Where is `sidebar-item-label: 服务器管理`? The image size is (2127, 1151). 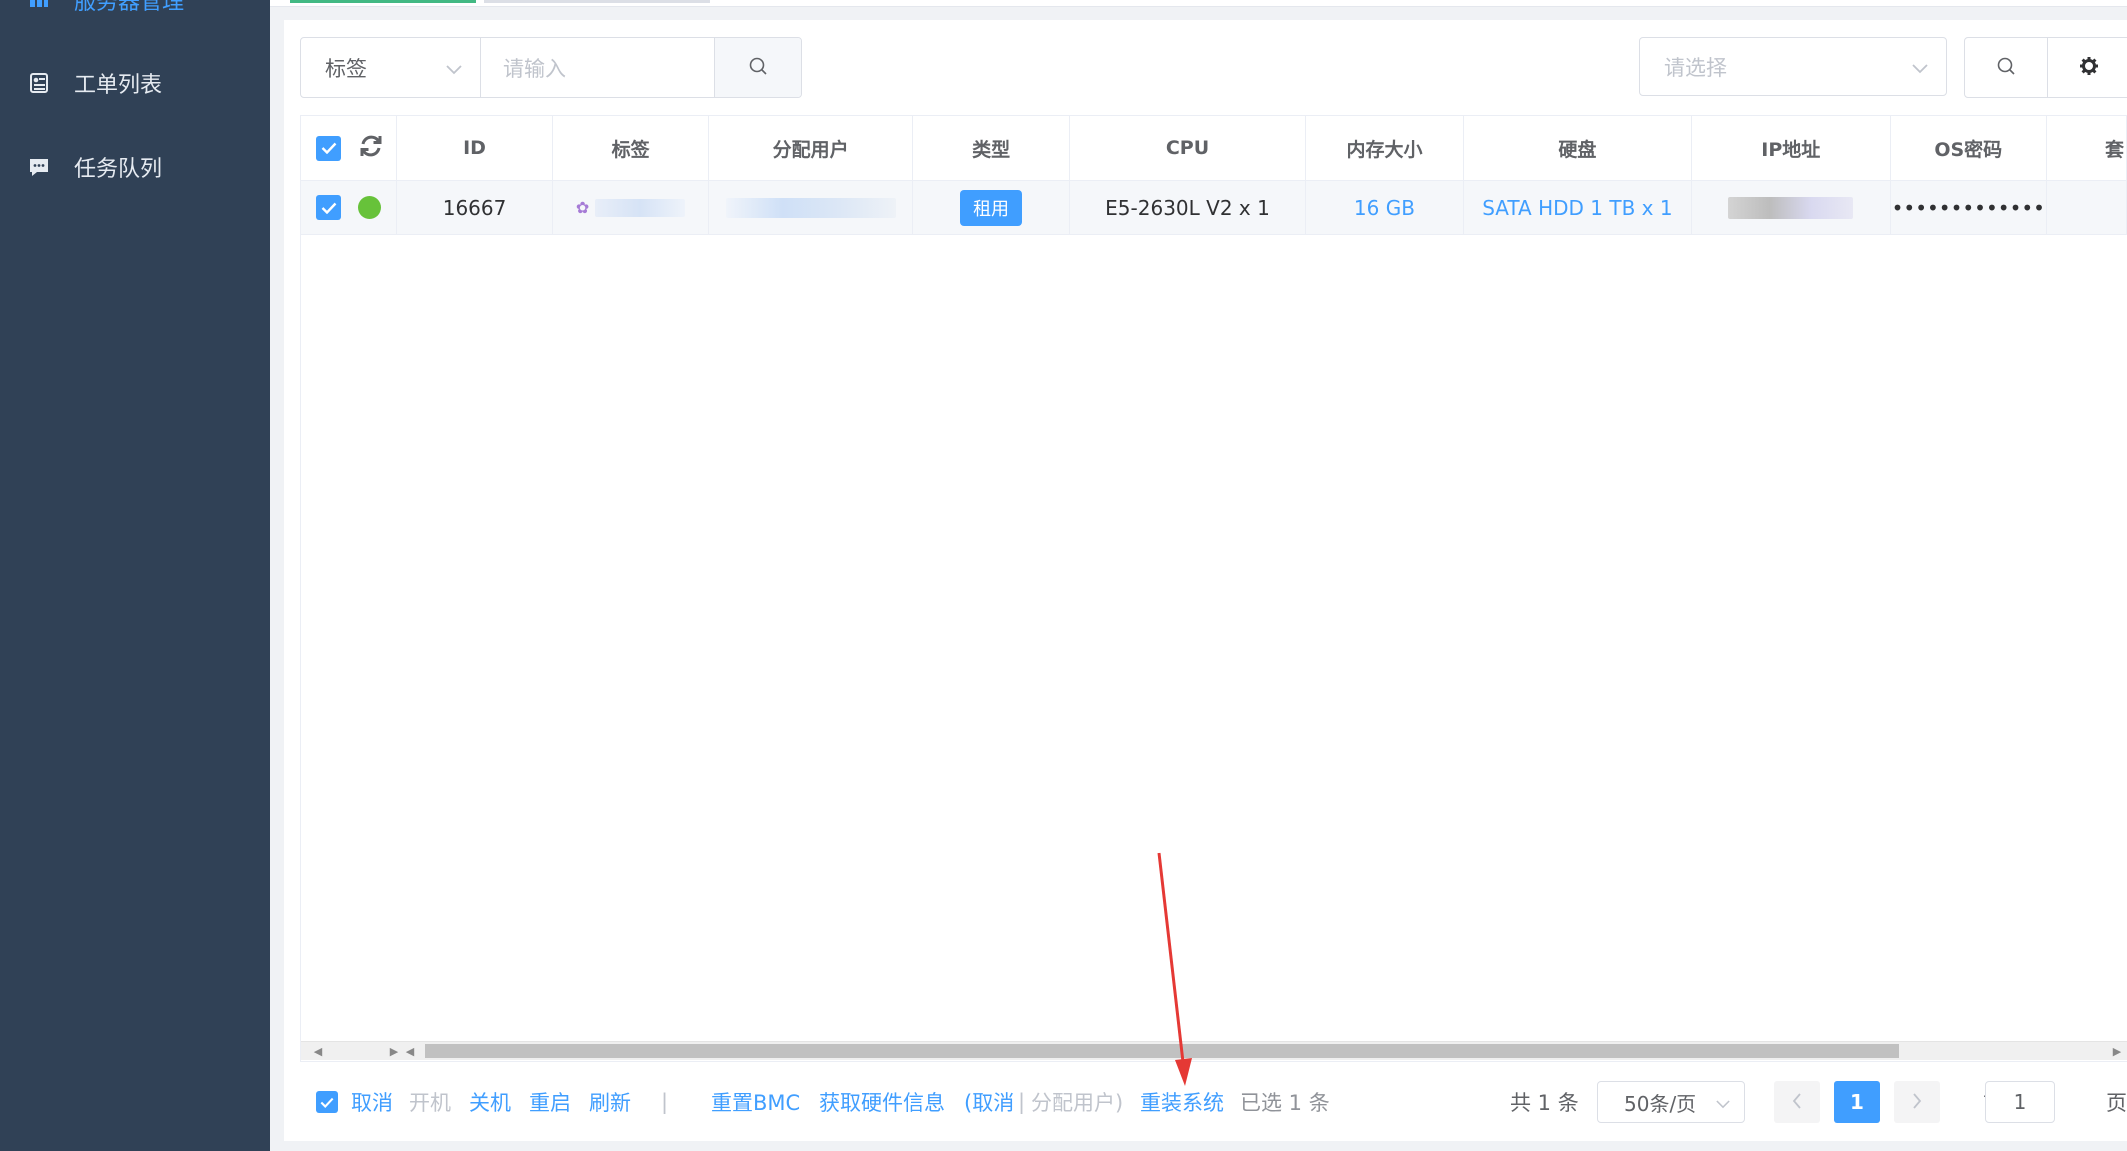 sidebar-item-label: 服务器管理 is located at coordinates (129, 7).